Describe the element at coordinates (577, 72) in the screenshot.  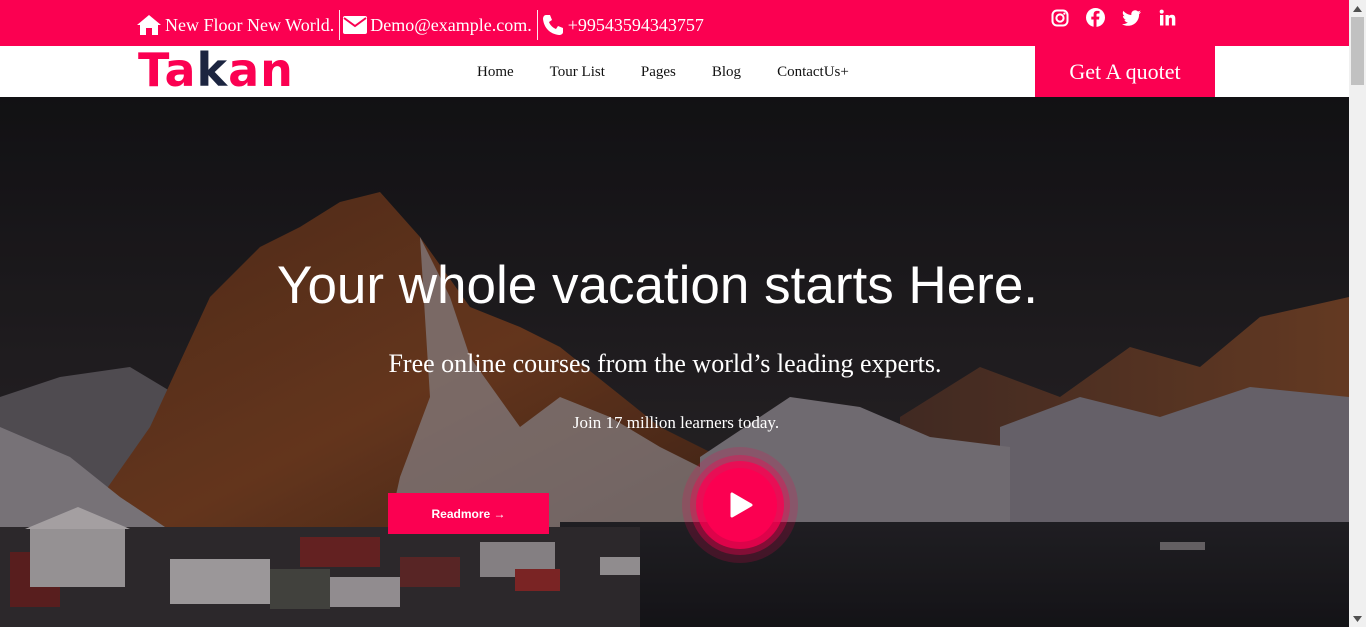
I see `nav-tour-list: Tour List` at that location.